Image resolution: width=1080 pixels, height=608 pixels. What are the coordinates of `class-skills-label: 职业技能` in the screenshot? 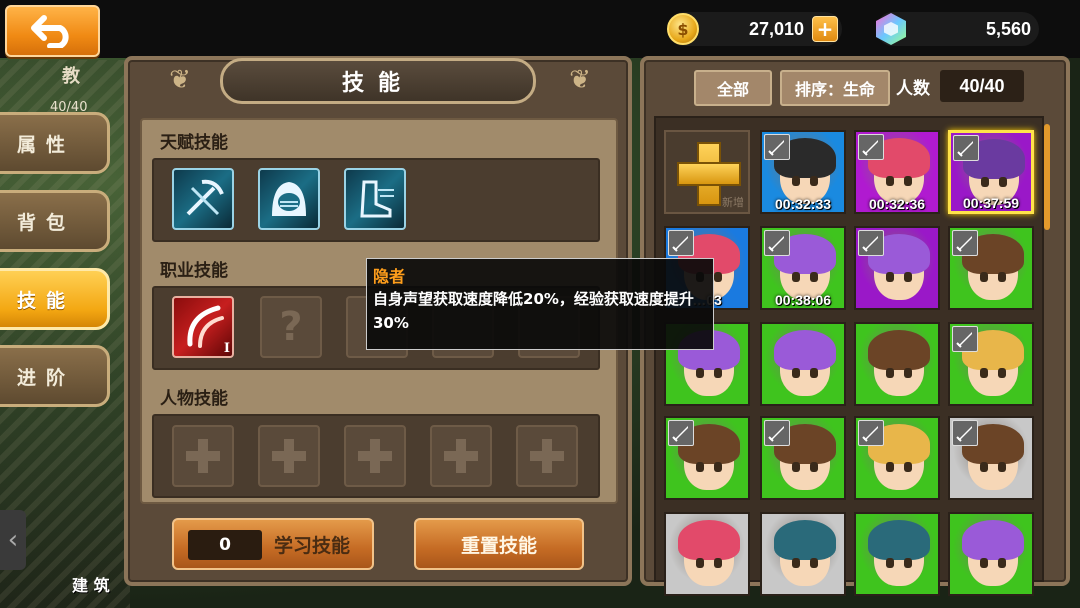 It's located at (194, 271).